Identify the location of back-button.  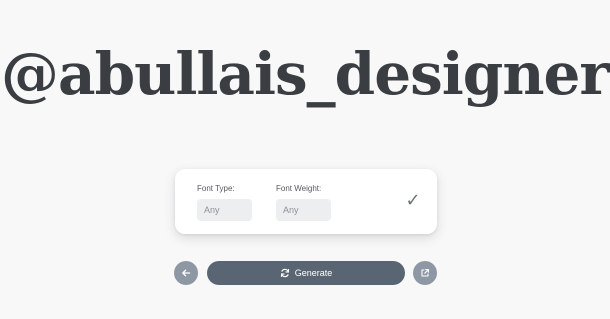
(186, 273).